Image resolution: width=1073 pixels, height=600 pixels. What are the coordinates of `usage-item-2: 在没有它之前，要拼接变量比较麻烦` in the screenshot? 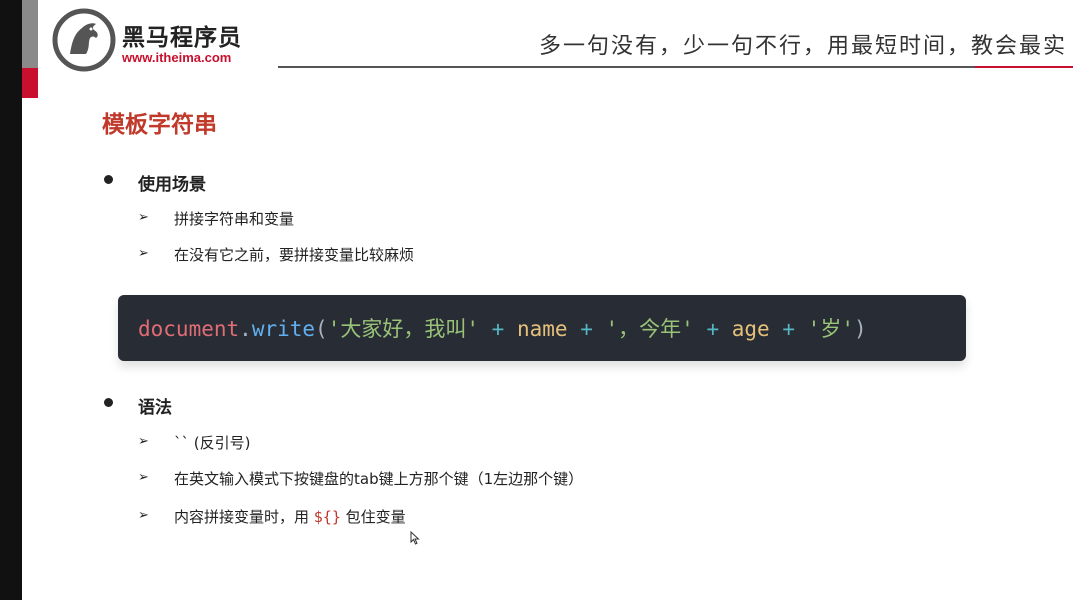 It's located at (294, 255).